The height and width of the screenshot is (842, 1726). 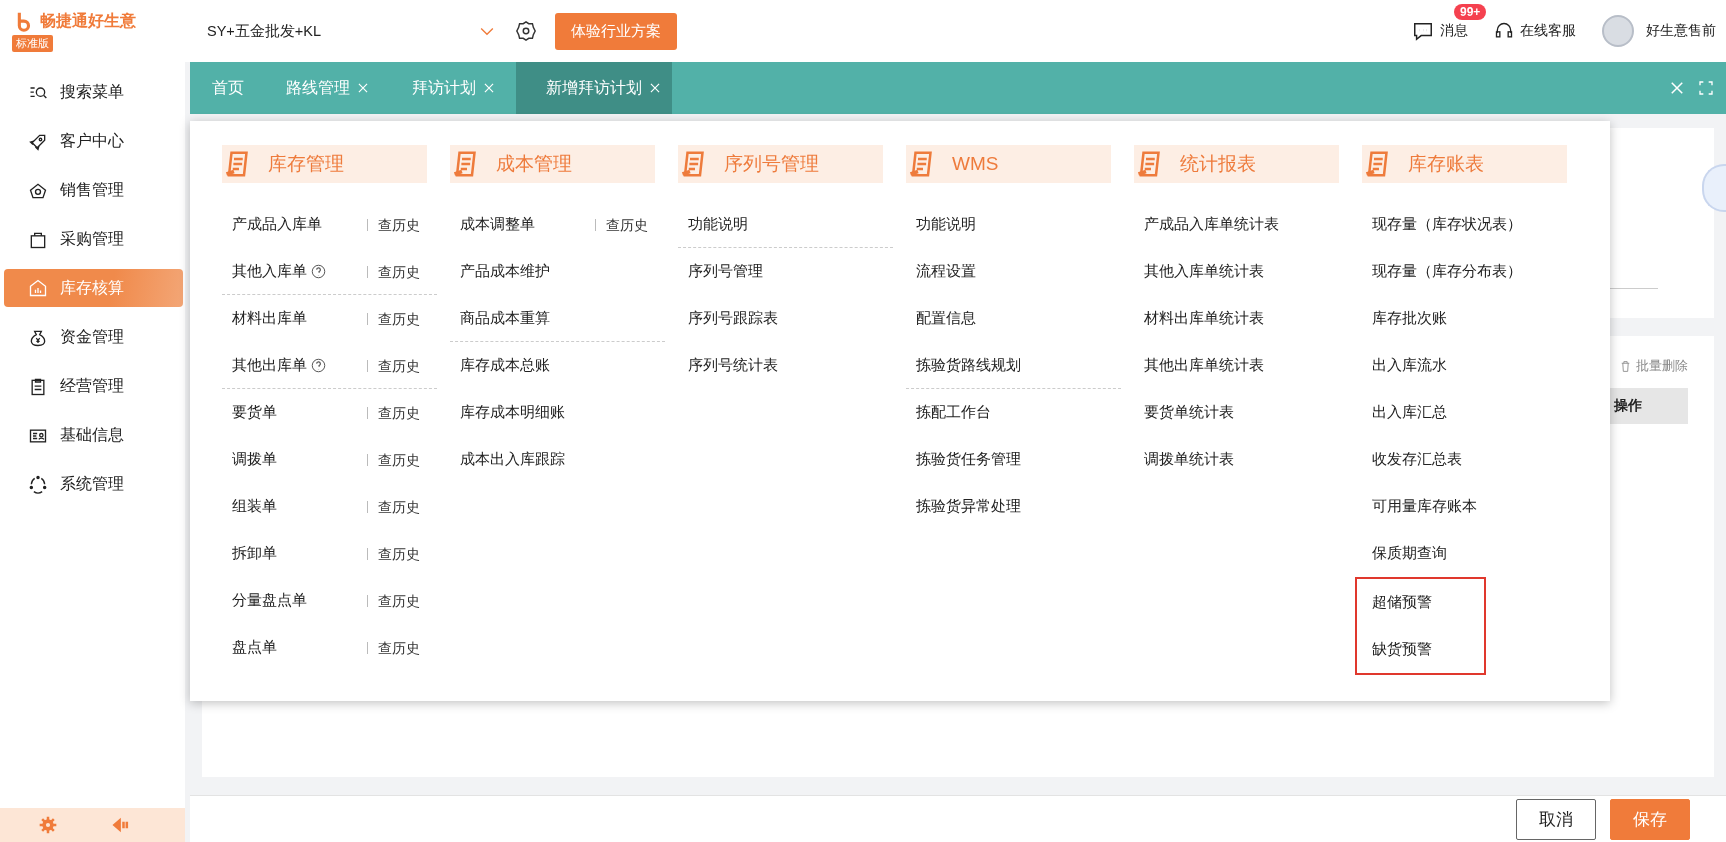 What do you see at coordinates (1653, 366) in the screenshot?
I see `batch-delete-button: 批量删除` at bounding box center [1653, 366].